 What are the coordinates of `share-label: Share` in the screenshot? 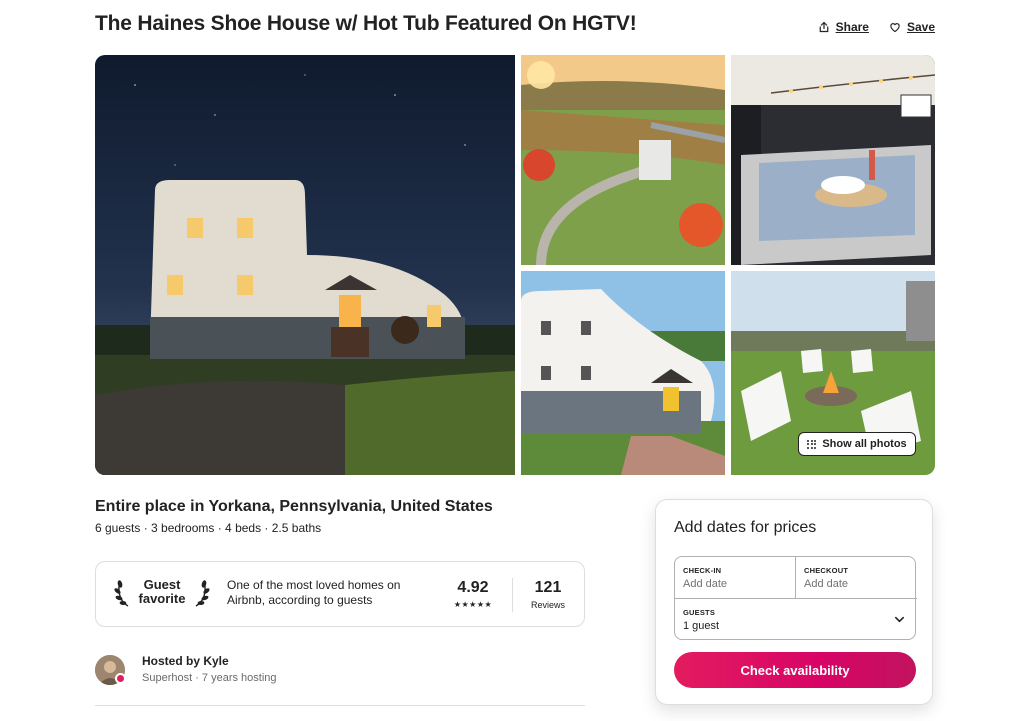 It's located at (852, 27).